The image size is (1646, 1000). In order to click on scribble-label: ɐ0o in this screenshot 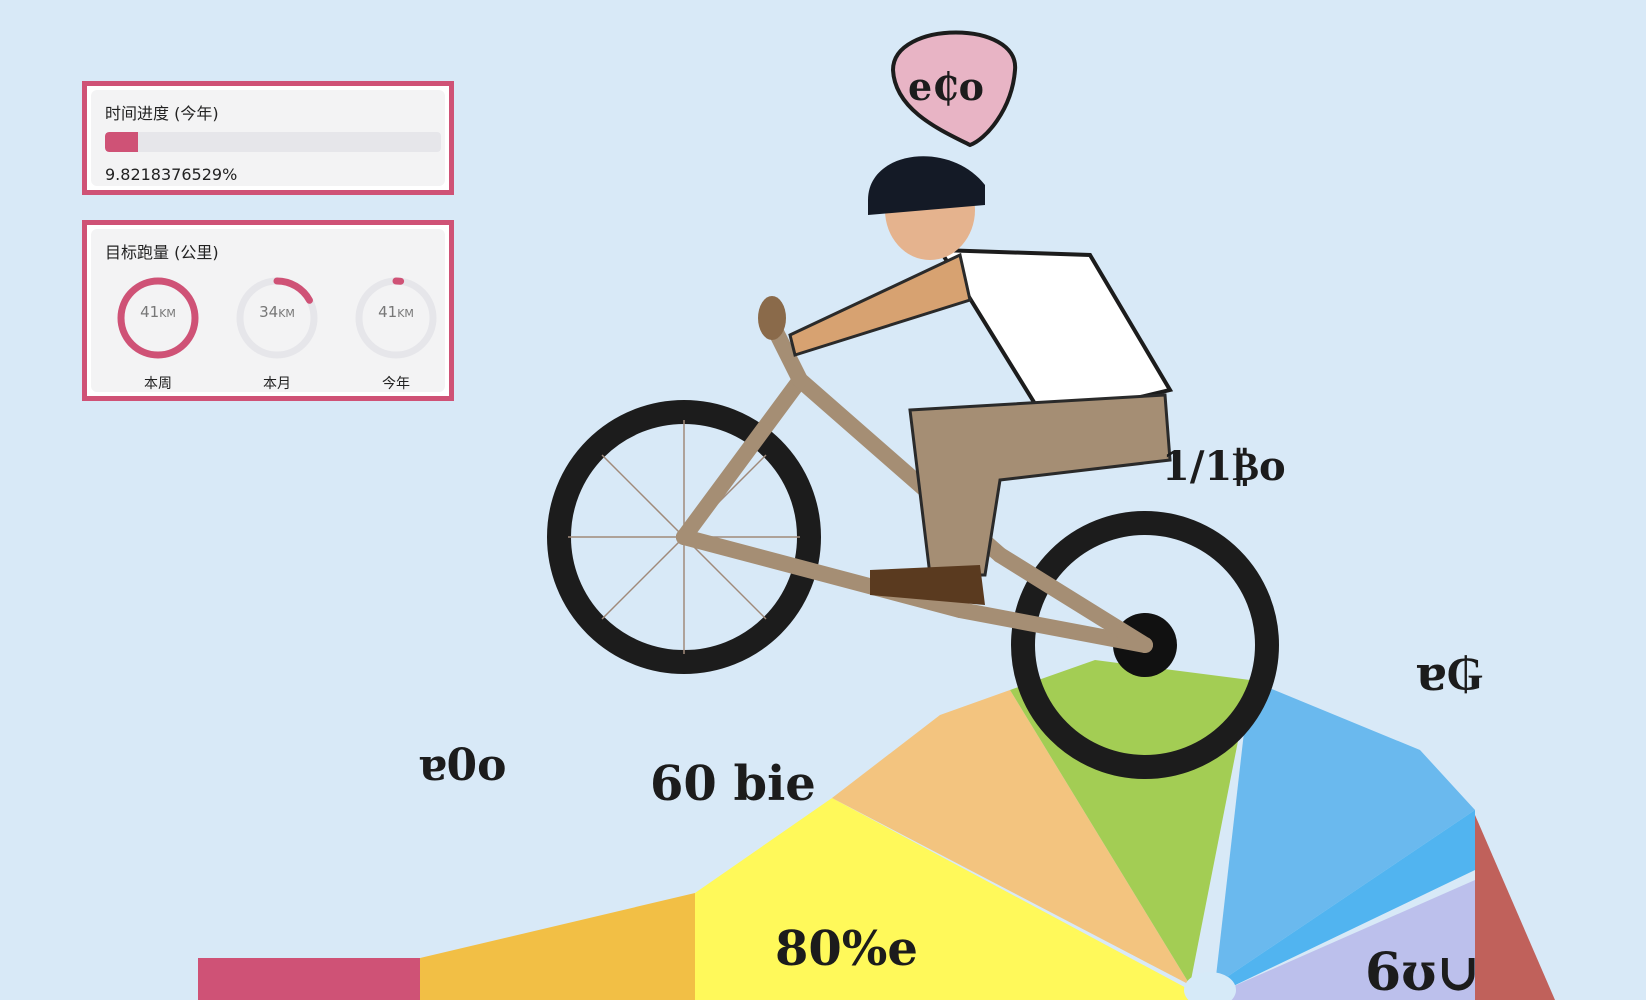, I will do `click(462, 765)`.